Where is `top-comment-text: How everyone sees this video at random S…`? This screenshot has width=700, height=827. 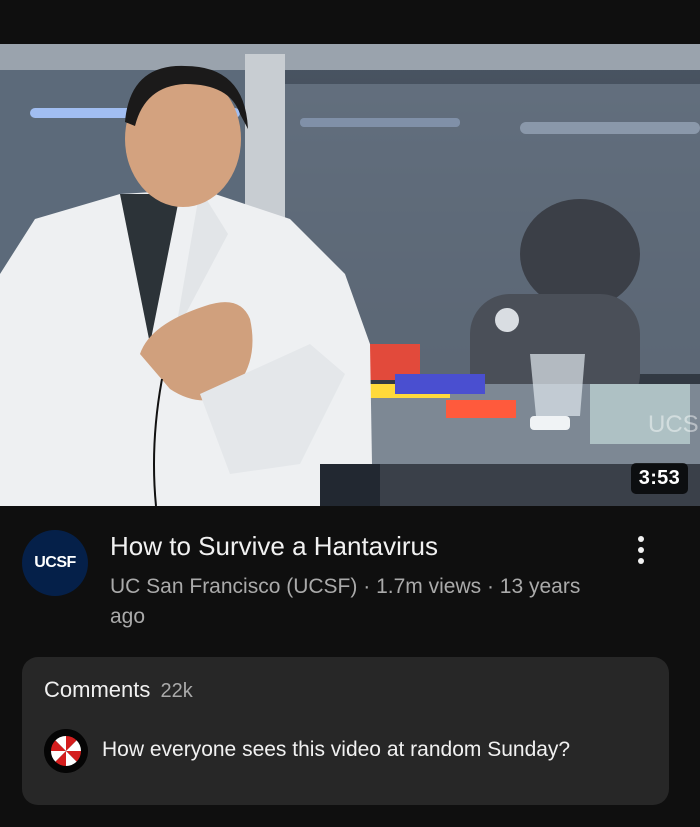
top-comment-text: How everyone sees this video at random S… is located at coordinates (336, 749).